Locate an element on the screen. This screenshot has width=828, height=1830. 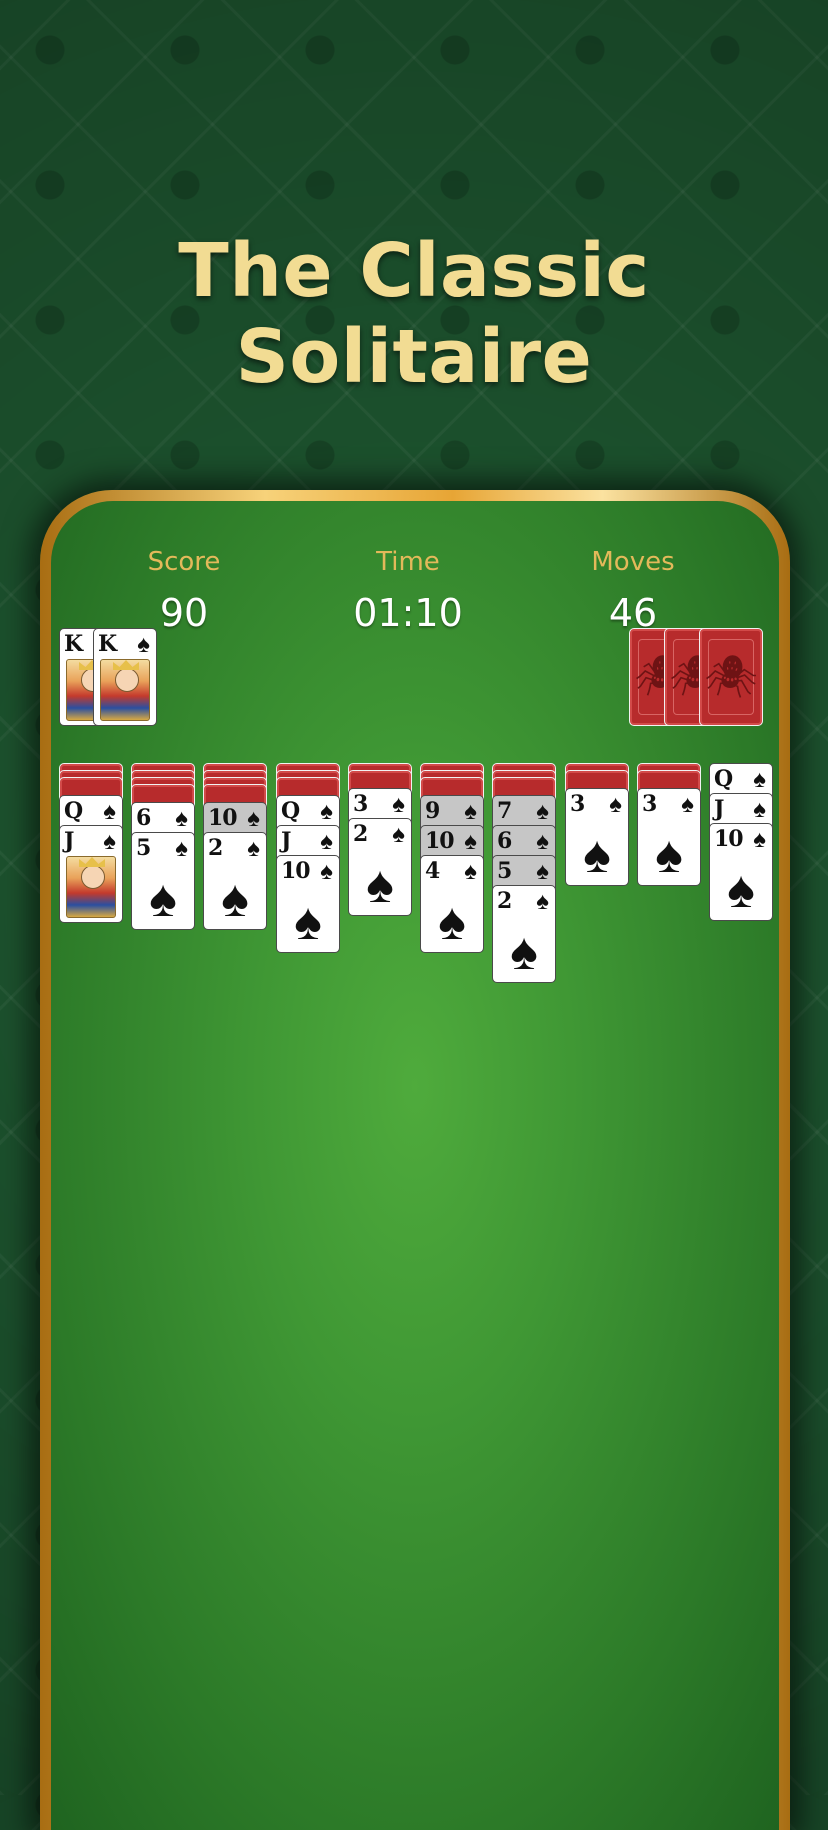
score-stat: Score 90 is located at coordinates (184, 591).